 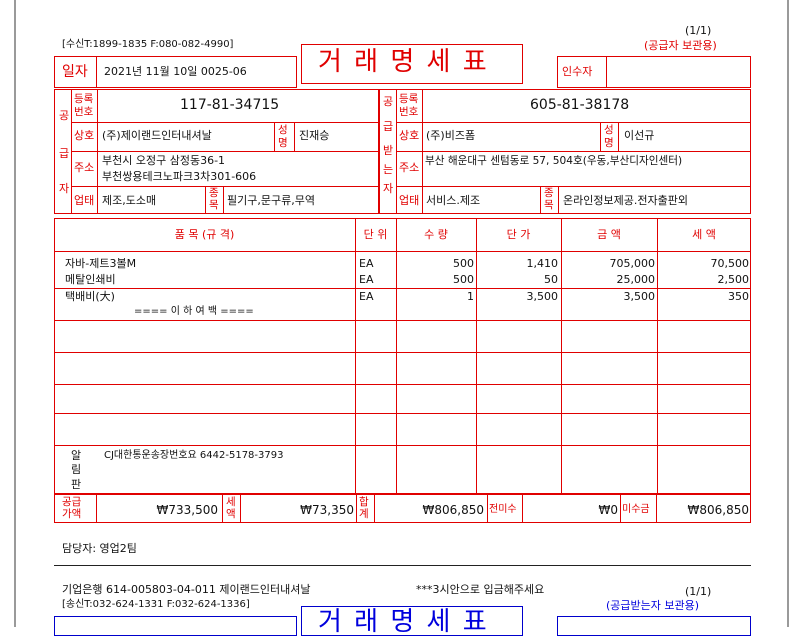 I want to click on buyer-reg-no: 605-81-38178, so click(x=580, y=105).